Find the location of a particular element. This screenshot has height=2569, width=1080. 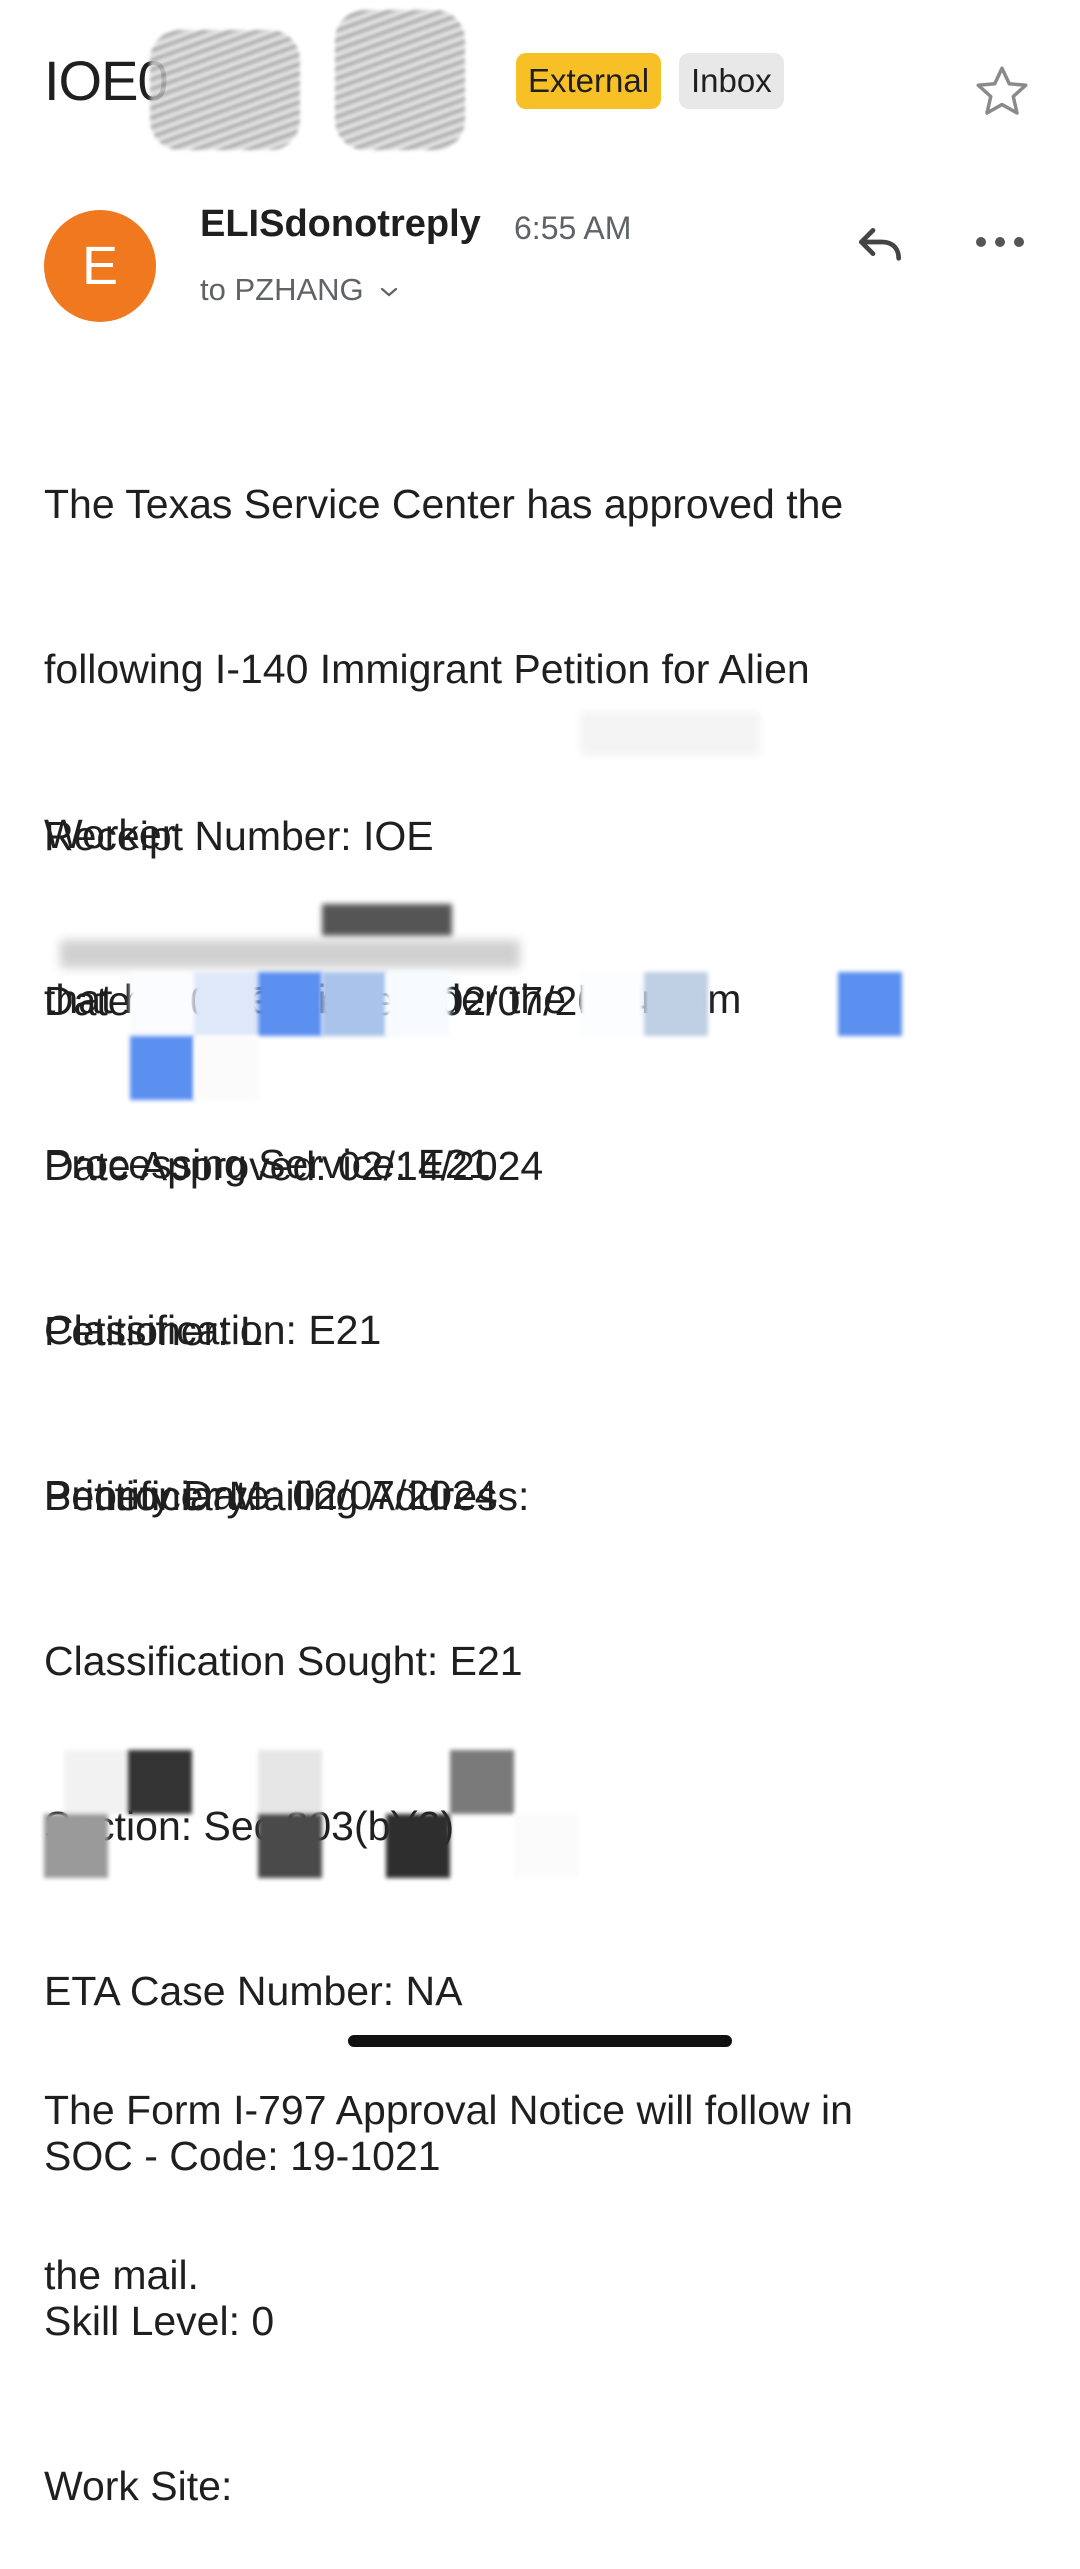

classification-sought: Classification Sought: E21 is located at coordinates (283, 1661).